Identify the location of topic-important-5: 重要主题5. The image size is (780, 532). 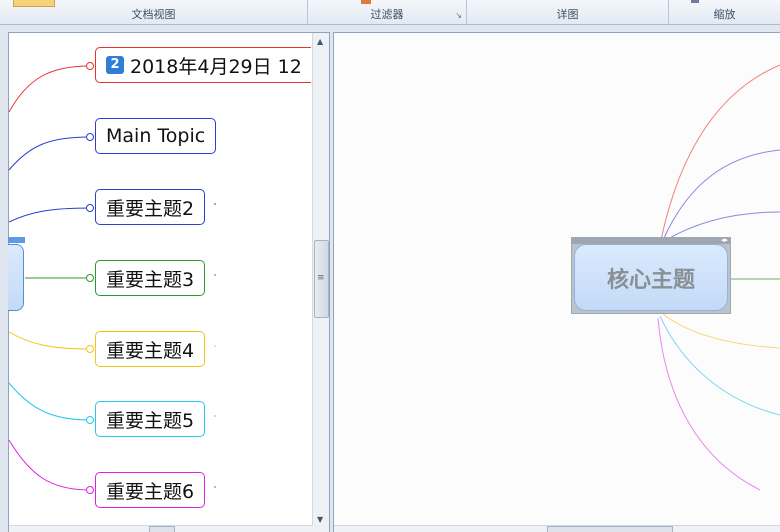
(150, 419).